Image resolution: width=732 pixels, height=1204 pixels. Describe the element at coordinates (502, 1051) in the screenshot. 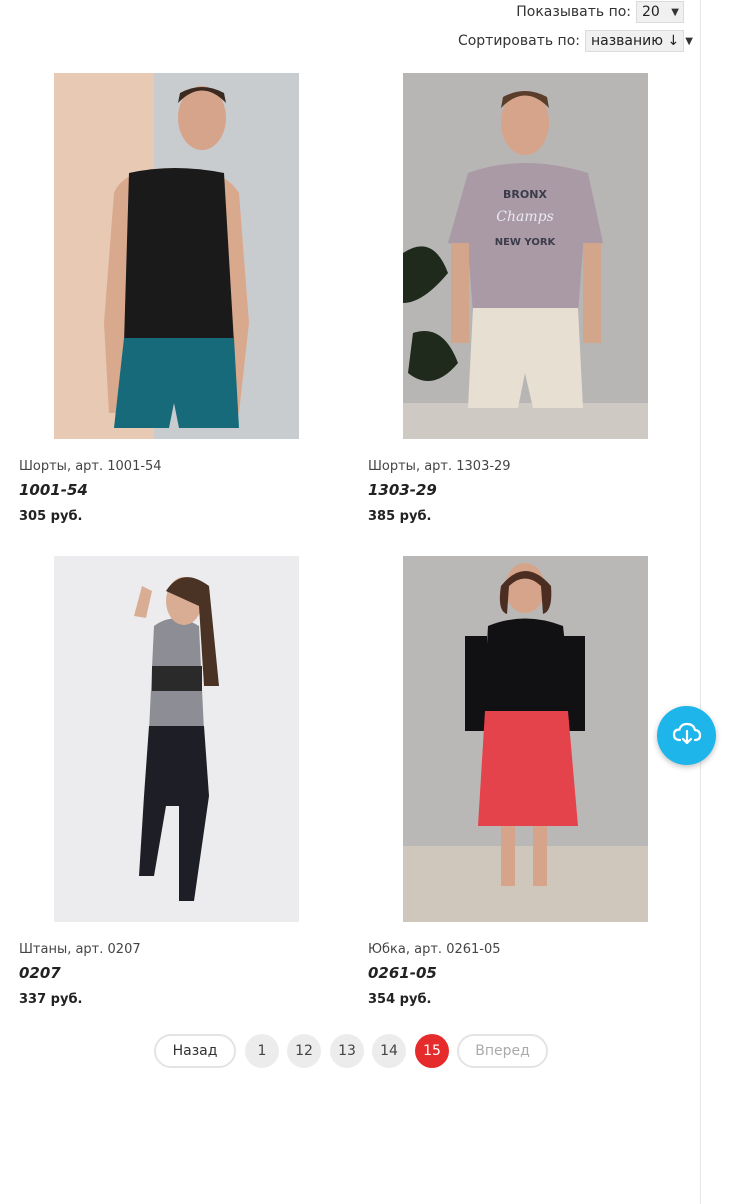

I see `next-page-button: Вперед` at that location.